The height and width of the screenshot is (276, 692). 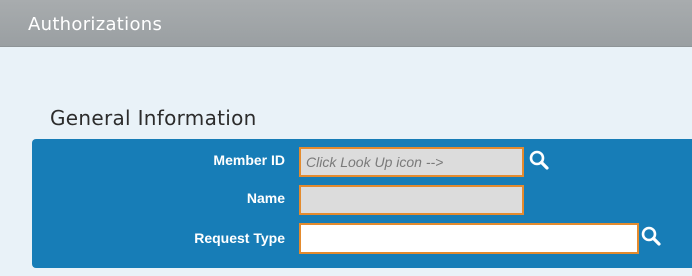 What do you see at coordinates (153, 118) in the screenshot?
I see `section-title-general-information: General Information` at bounding box center [153, 118].